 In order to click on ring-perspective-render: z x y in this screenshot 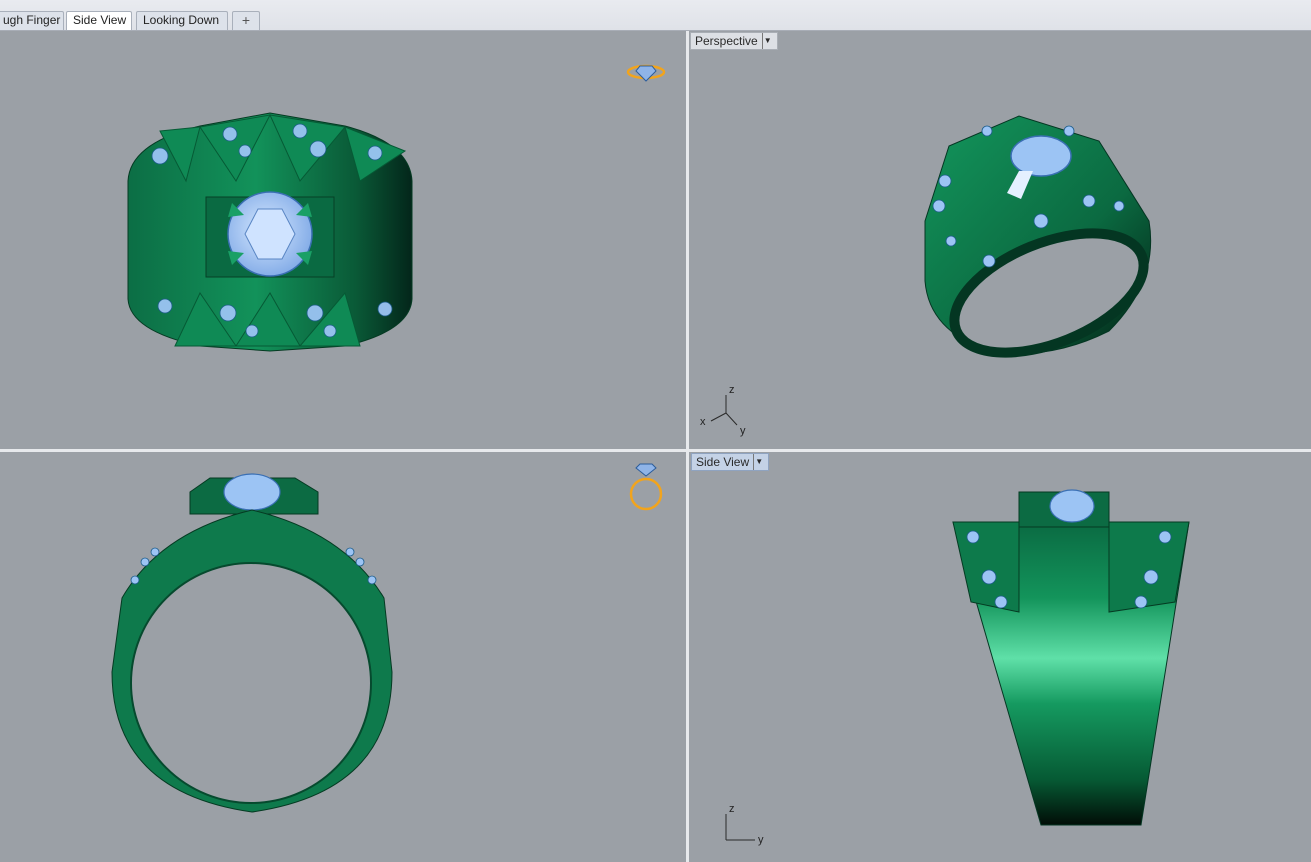, I will do `click(926, 276)`.